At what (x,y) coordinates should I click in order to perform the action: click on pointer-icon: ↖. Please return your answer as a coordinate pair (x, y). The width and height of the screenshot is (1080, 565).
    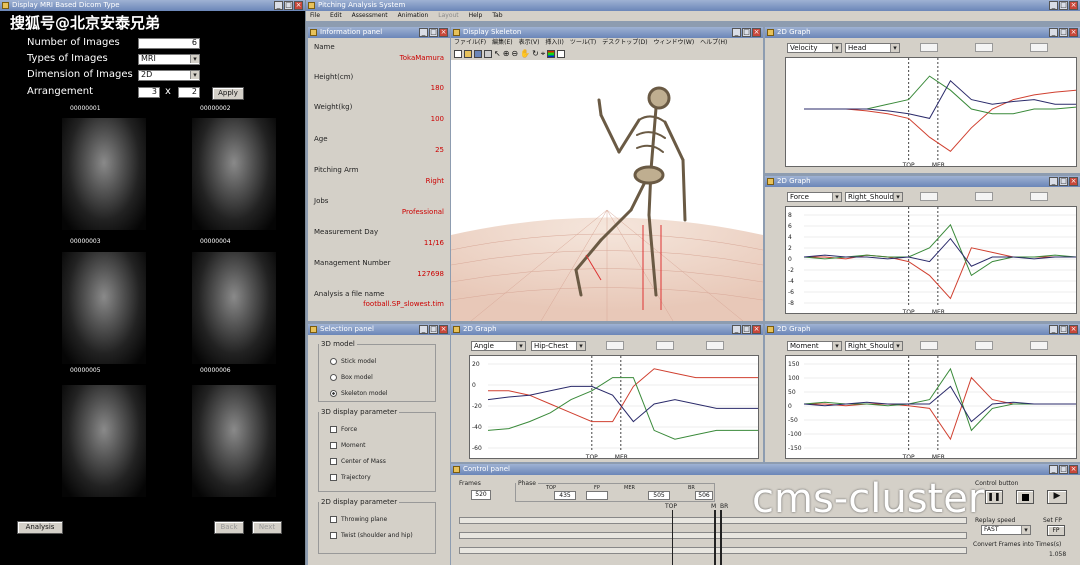
    Looking at the image, I should click on (497, 54).